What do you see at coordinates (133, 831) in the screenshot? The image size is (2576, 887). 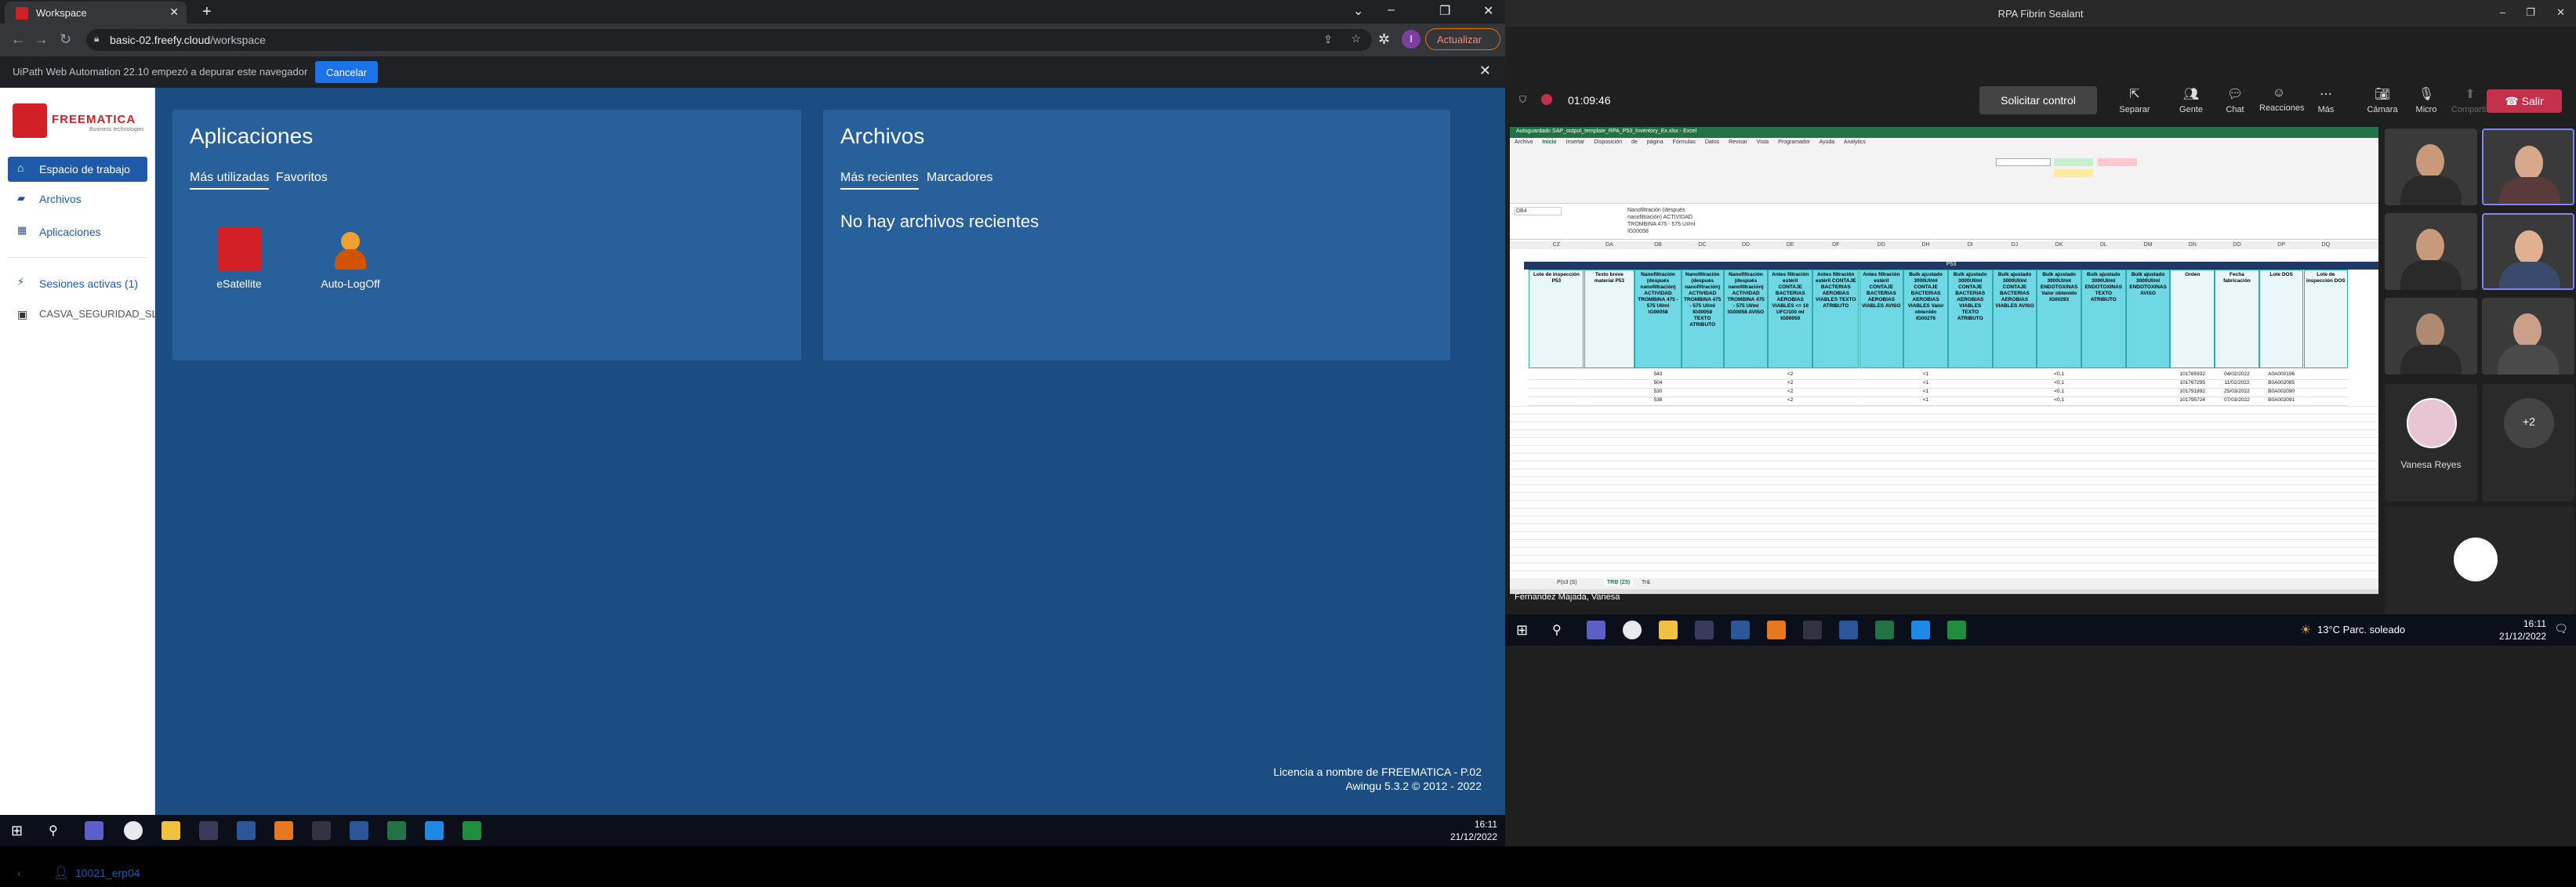 I see `chrome-taskbar-icon` at bounding box center [133, 831].